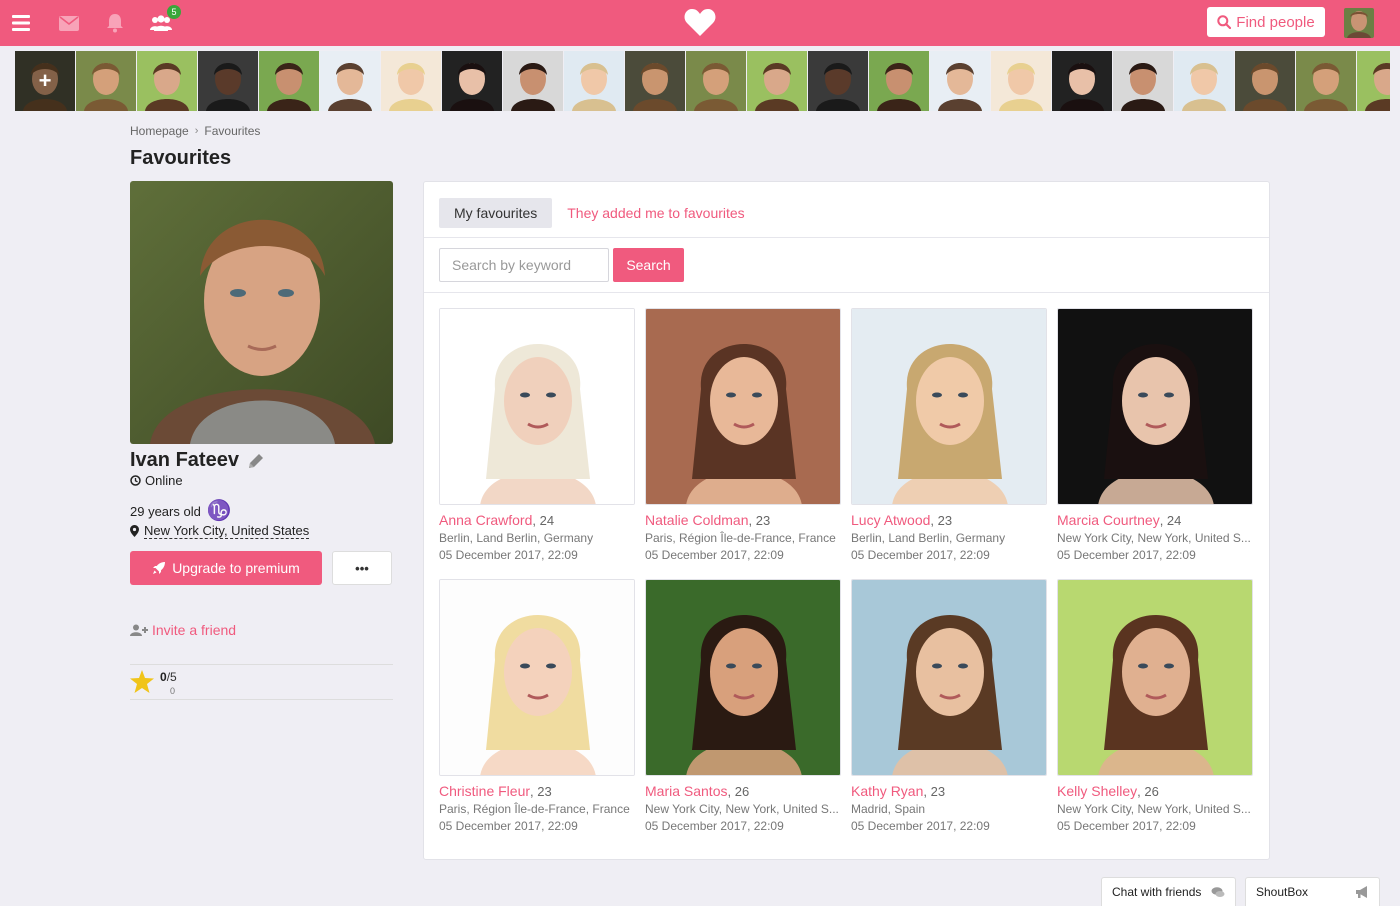  I want to click on pencil-edit-icon, so click(256, 461).